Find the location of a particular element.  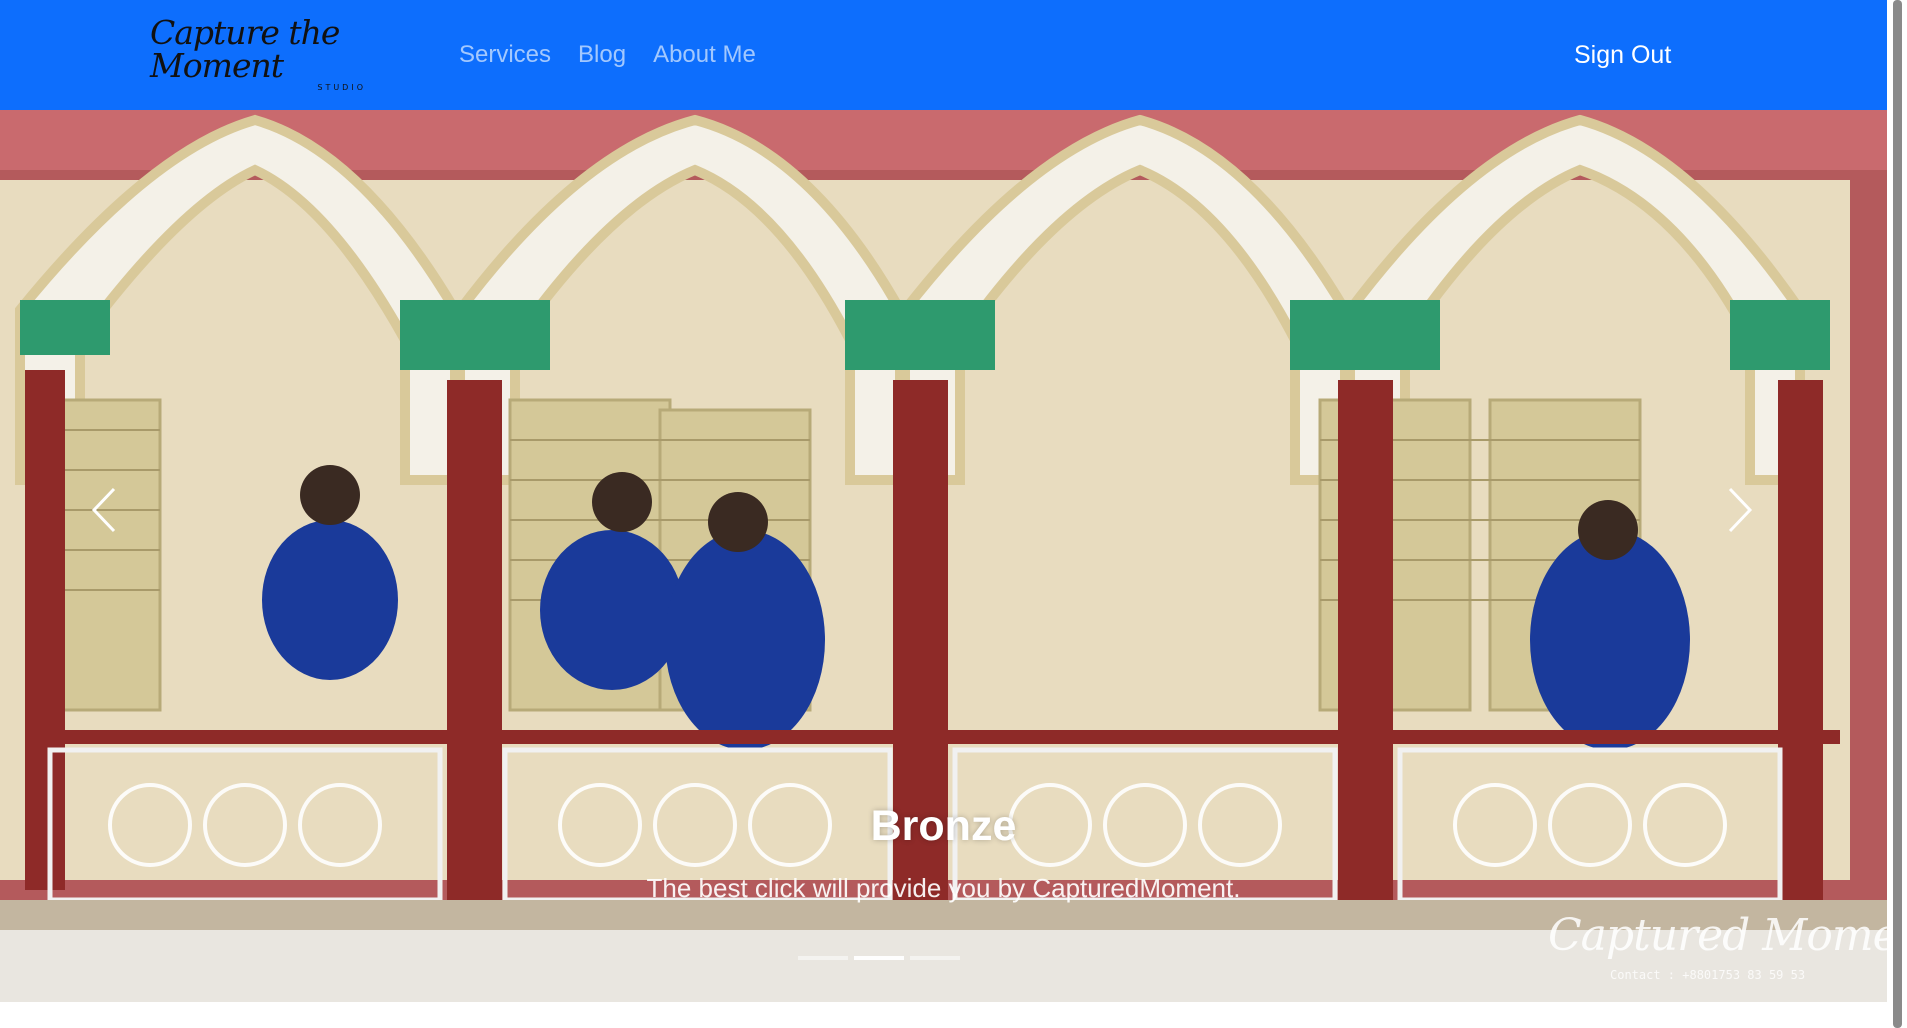

nav-link-services: Services is located at coordinates (505, 55).